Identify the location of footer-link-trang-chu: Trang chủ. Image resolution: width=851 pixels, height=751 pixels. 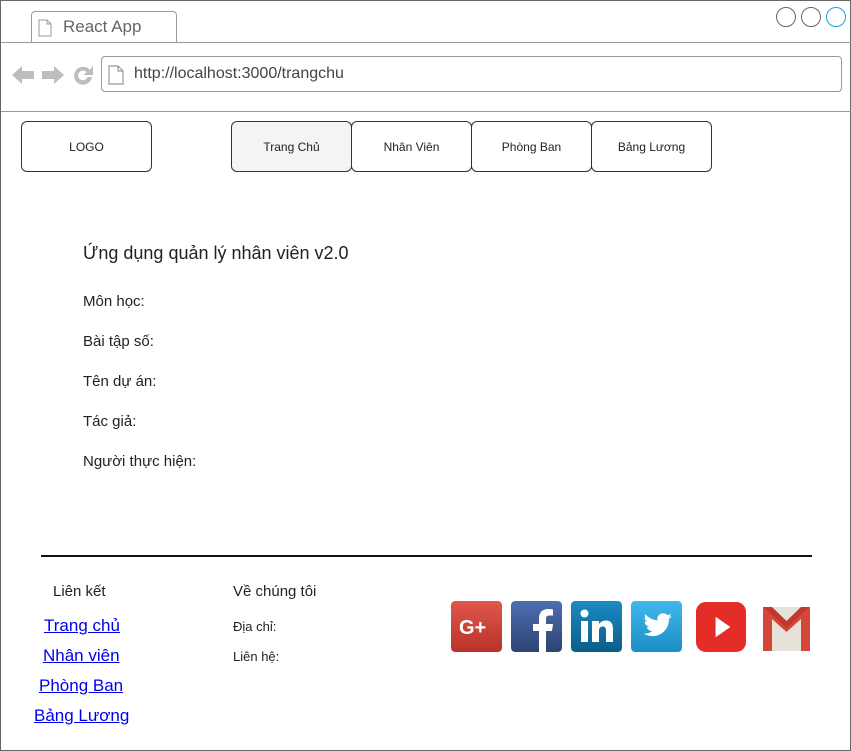
(82, 626).